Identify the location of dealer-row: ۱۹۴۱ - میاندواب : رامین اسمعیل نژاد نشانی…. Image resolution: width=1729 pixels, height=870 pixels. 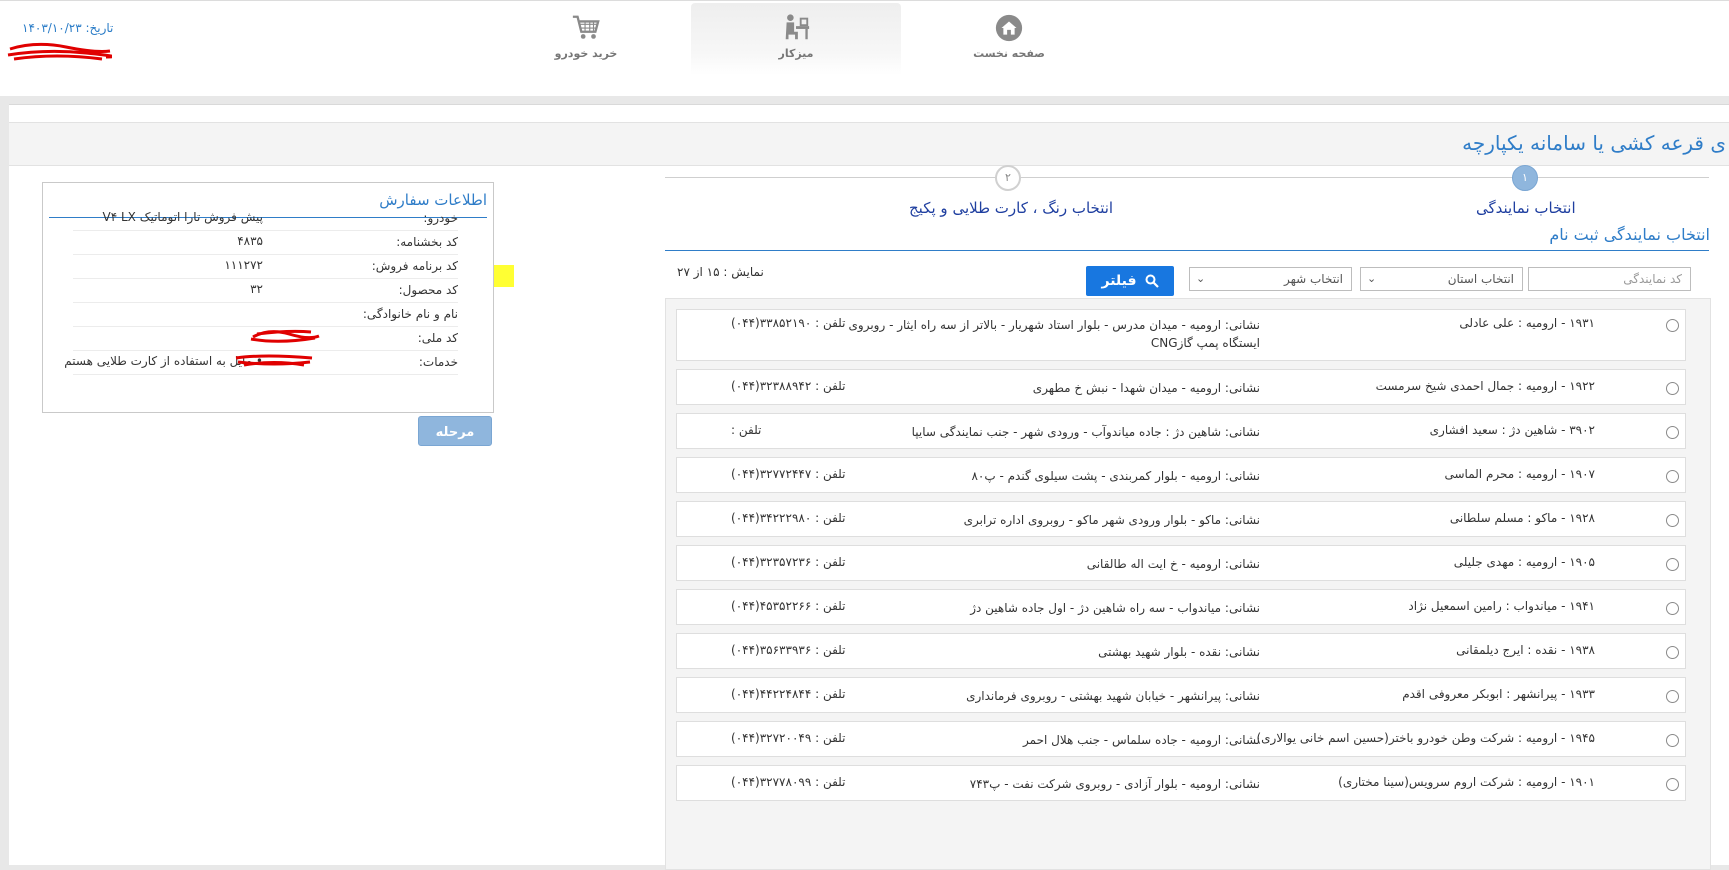
(1181, 607).